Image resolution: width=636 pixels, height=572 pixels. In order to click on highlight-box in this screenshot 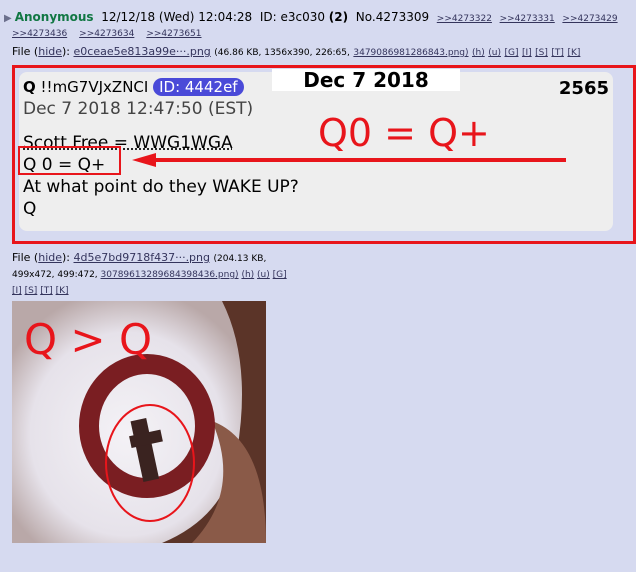, I will do `click(69, 160)`.